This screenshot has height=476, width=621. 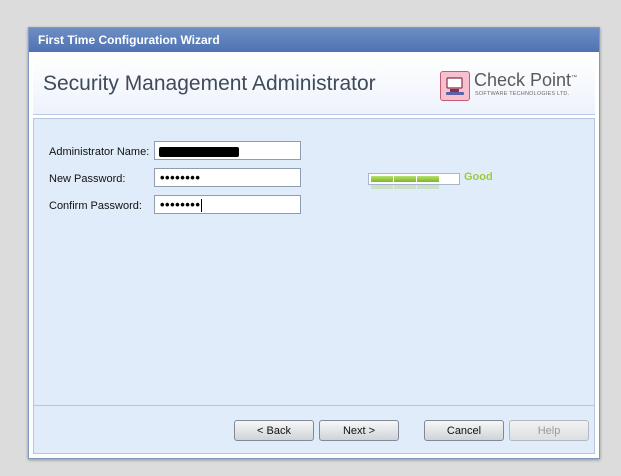 What do you see at coordinates (180, 177) in the screenshot?
I see `new-password-value: ••••••••` at bounding box center [180, 177].